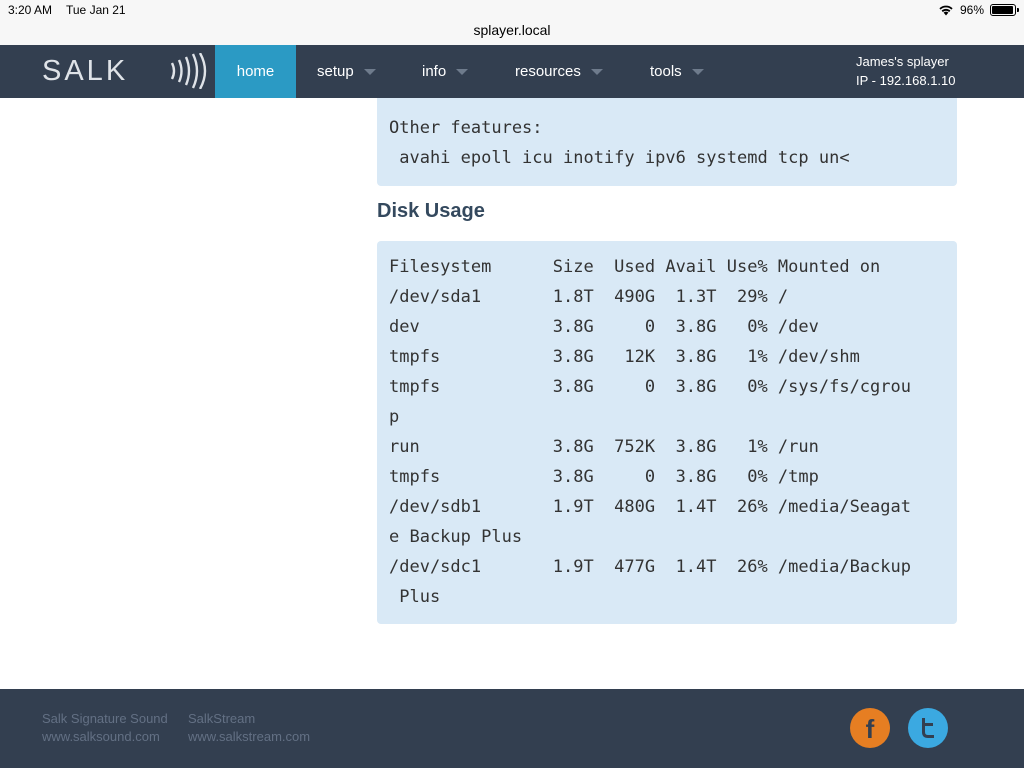 This screenshot has width=1024, height=768. I want to click on footer-salkstream: SalkStream www.salkstream.com, so click(249, 728).